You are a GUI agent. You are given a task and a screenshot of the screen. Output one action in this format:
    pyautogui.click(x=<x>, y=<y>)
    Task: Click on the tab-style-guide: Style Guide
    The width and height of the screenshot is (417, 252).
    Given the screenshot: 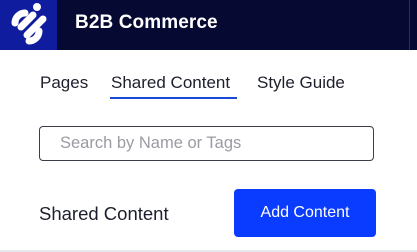 What is the action you would take?
    pyautogui.click(x=301, y=83)
    